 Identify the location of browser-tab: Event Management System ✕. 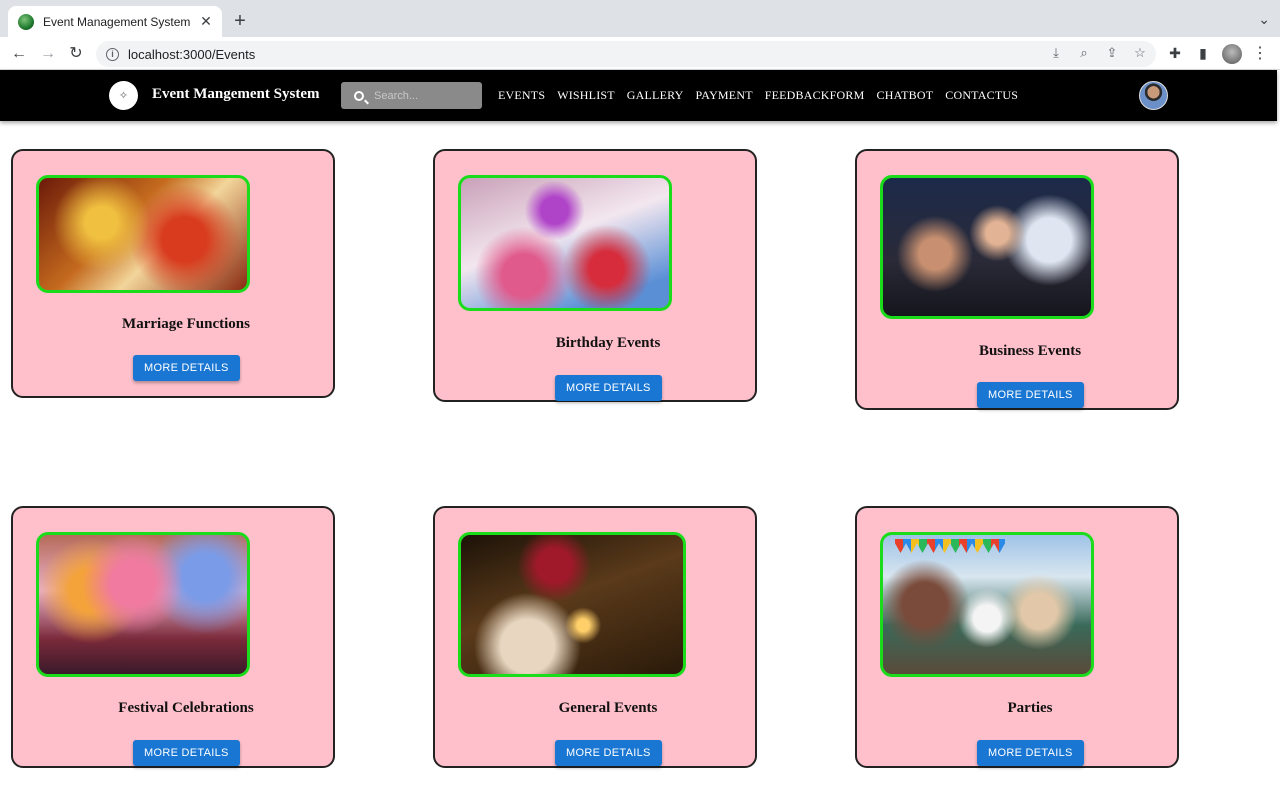
(115, 21).